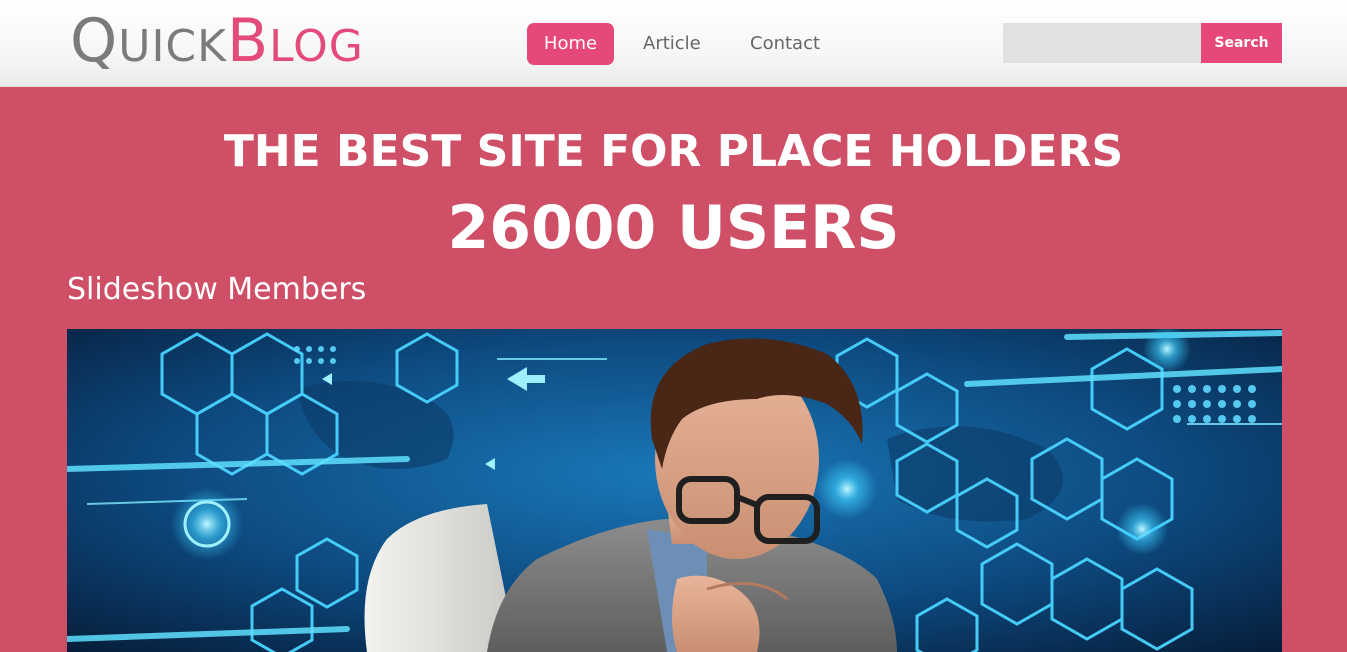 Image resolution: width=1347 pixels, height=652 pixels. Describe the element at coordinates (248, 41) in the screenshot. I see `logo-blog-initial: B` at that location.